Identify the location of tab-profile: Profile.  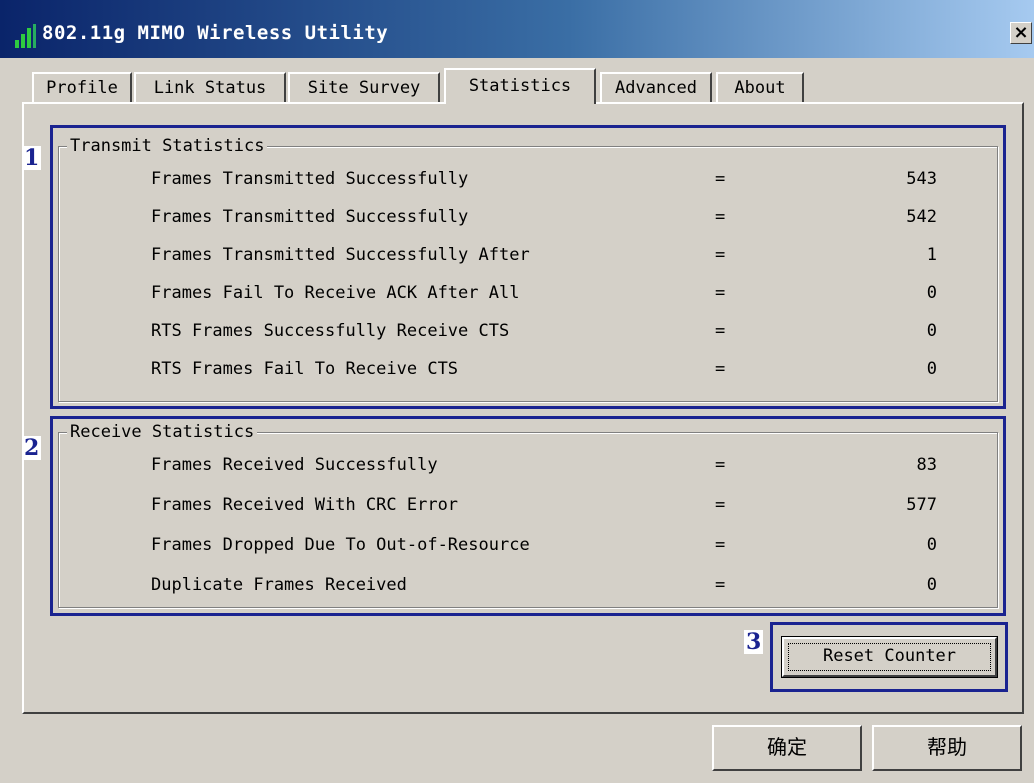
(82, 87).